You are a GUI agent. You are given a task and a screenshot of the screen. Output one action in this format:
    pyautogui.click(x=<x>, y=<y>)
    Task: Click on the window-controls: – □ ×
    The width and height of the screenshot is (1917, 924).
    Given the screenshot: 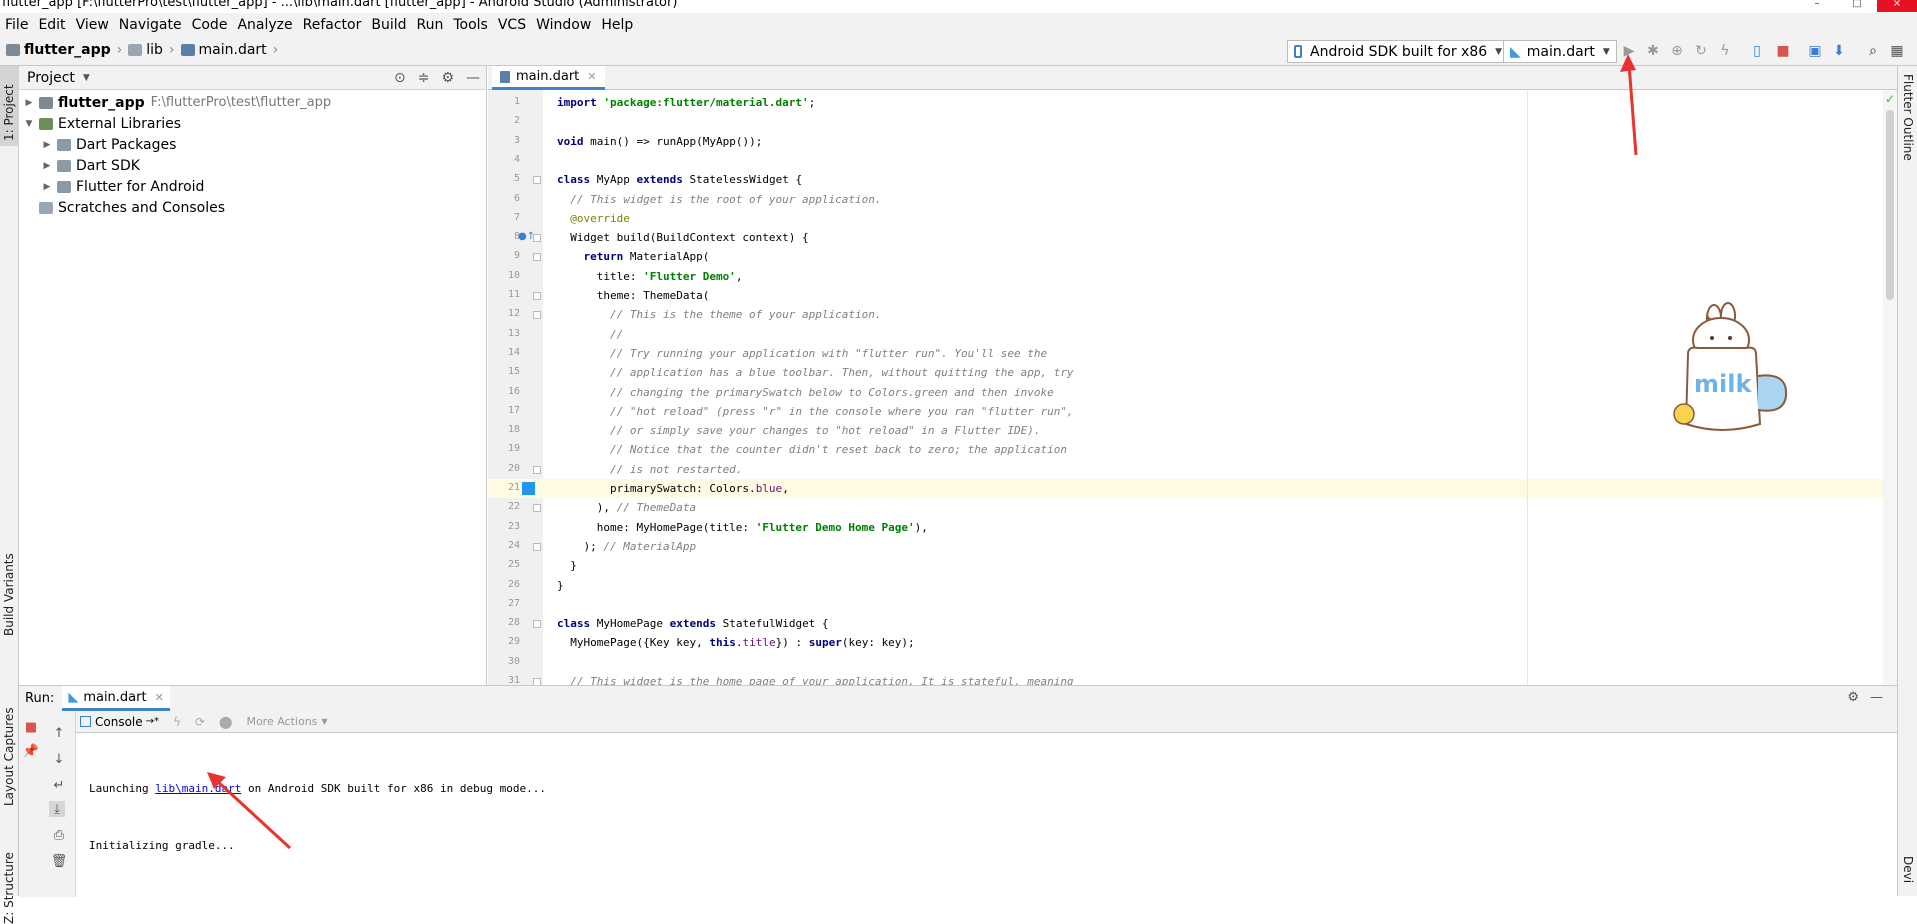 What is the action you would take?
    pyautogui.click(x=1857, y=6)
    